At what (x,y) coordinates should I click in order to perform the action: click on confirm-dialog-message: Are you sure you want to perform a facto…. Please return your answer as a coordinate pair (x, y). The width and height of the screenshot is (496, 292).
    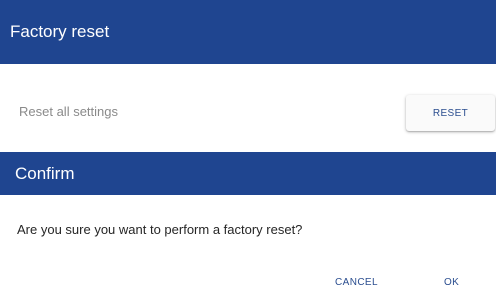
    Looking at the image, I should click on (160, 229).